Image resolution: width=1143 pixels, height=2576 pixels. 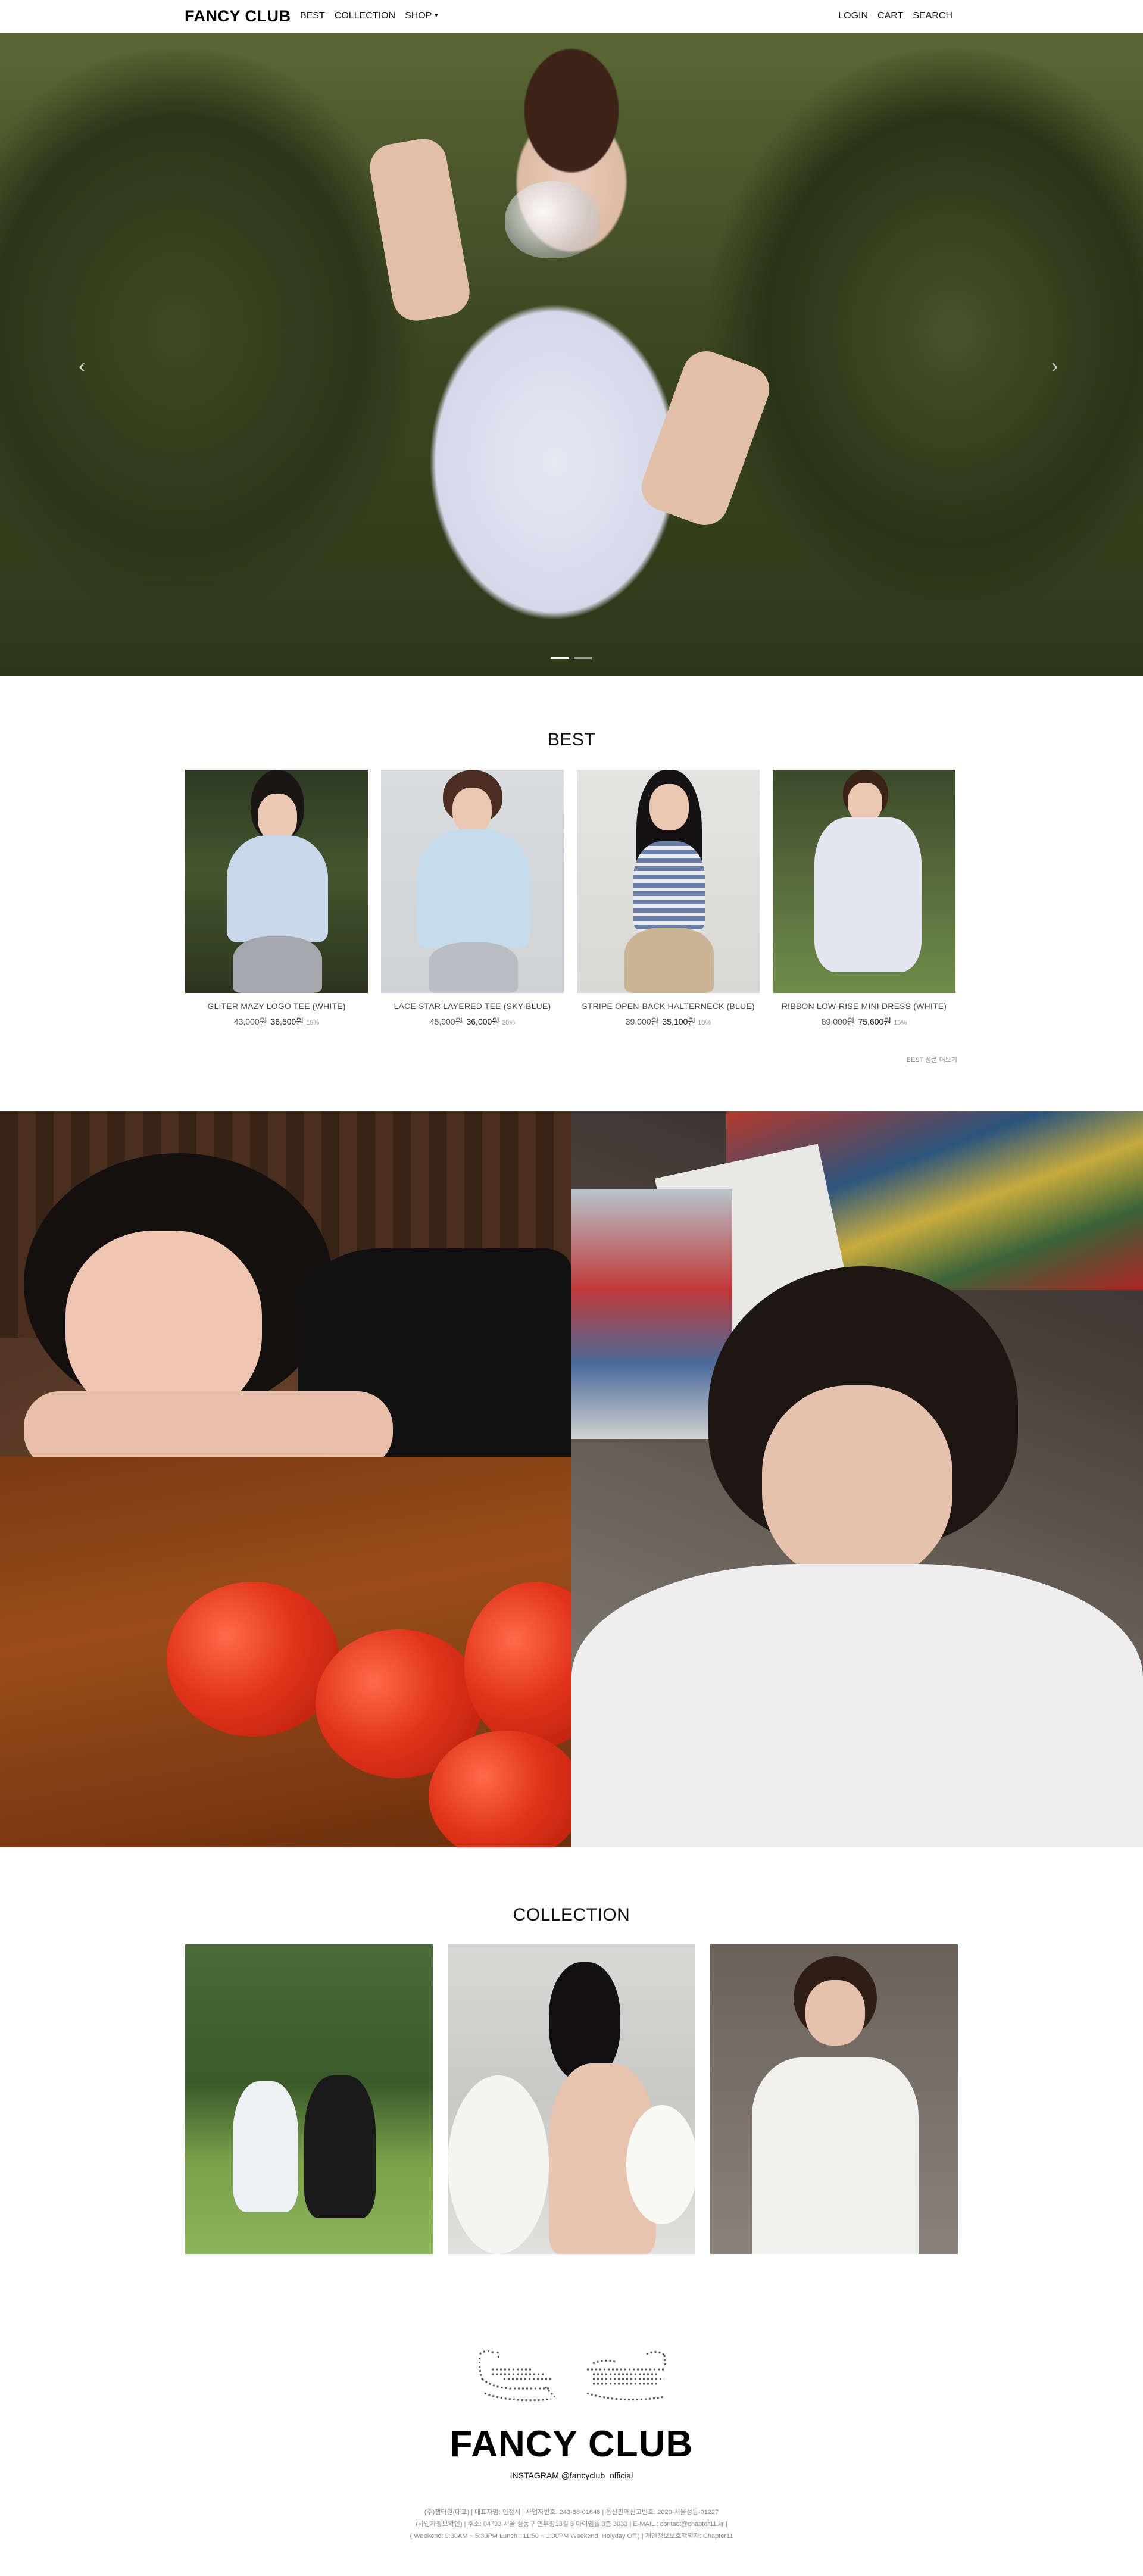 I want to click on model-top, so click(x=669, y=886).